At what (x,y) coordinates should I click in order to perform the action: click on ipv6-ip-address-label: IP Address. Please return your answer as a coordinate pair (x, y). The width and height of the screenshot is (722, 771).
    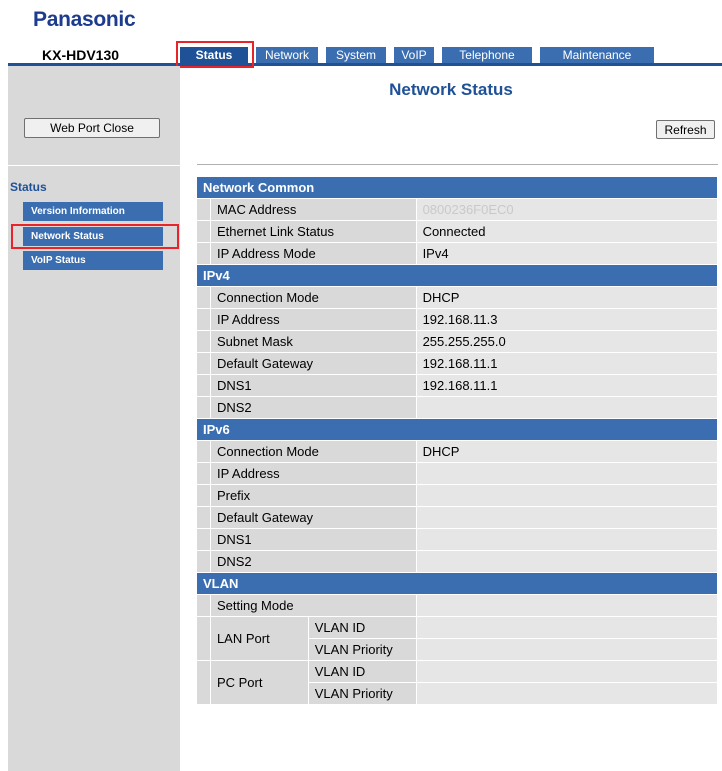
    Looking at the image, I should click on (313, 473).